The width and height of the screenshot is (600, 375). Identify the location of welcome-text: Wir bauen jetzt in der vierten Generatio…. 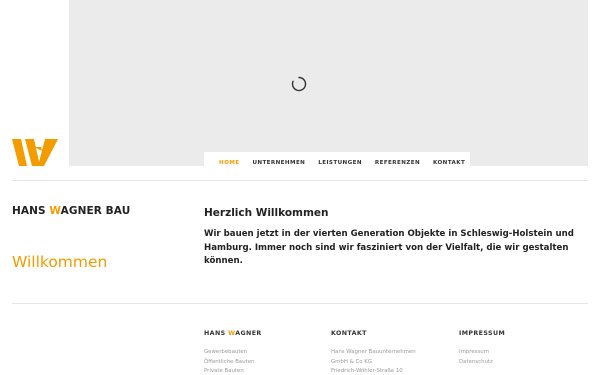
(389, 247).